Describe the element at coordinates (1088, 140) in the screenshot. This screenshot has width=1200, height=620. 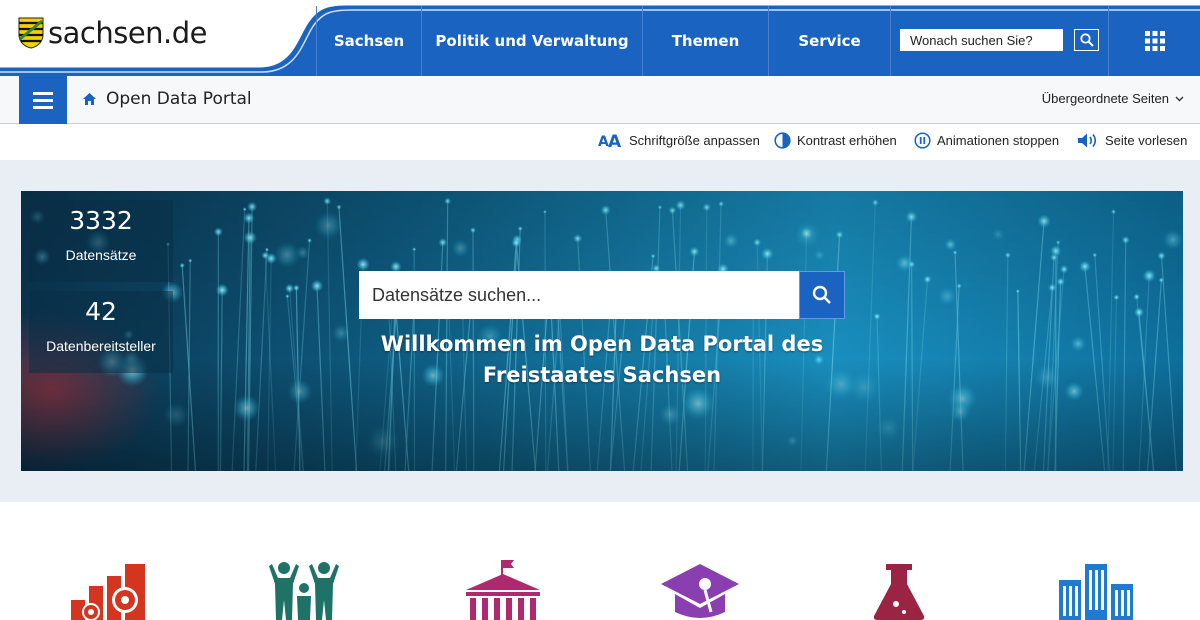
I see `speaker-icon` at that location.